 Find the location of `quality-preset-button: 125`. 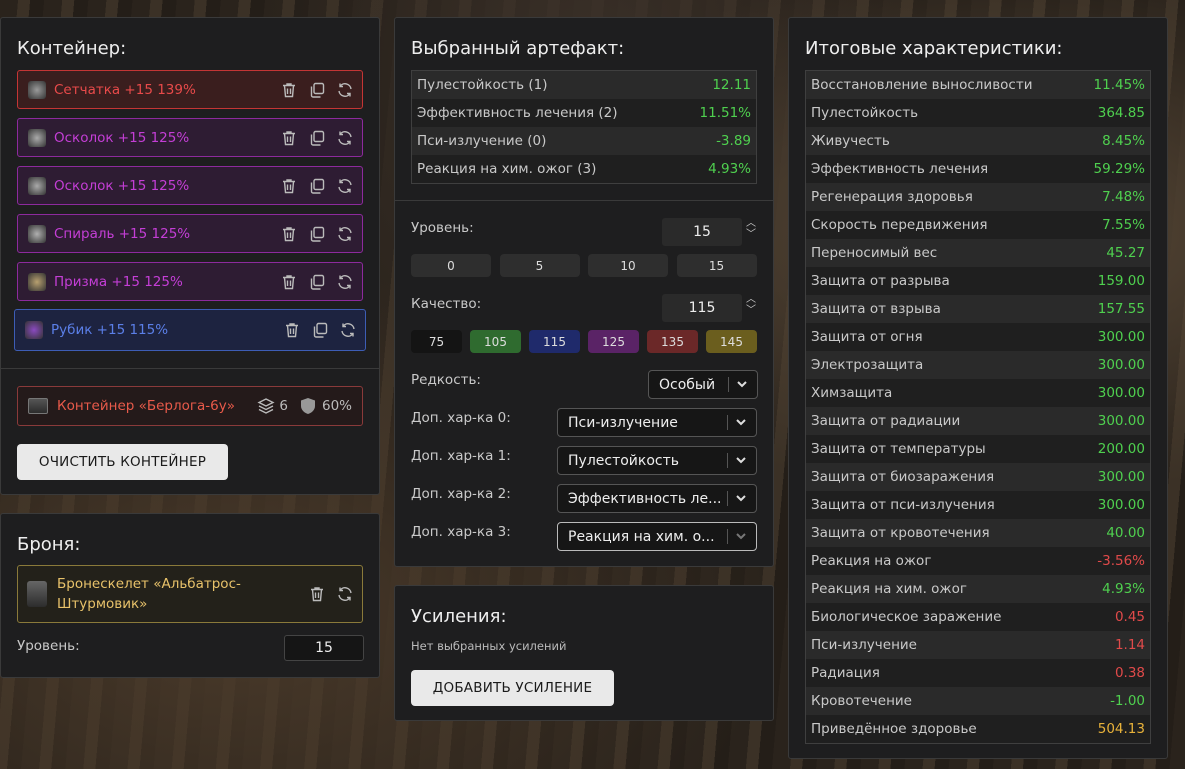

quality-preset-button: 125 is located at coordinates (613, 341).